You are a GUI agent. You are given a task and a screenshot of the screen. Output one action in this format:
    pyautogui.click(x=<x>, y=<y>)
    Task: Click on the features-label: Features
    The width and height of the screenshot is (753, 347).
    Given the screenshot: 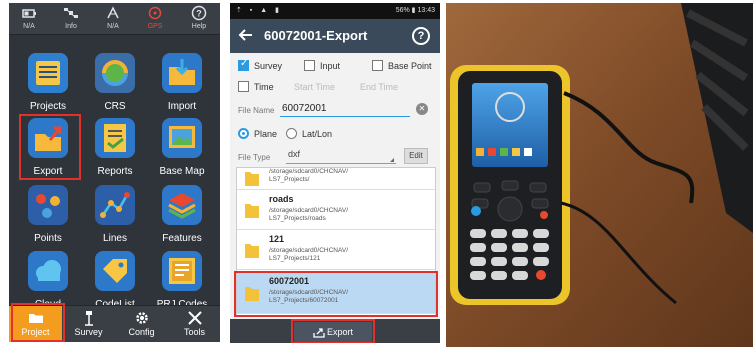 What is the action you would take?
    pyautogui.click(x=182, y=238)
    